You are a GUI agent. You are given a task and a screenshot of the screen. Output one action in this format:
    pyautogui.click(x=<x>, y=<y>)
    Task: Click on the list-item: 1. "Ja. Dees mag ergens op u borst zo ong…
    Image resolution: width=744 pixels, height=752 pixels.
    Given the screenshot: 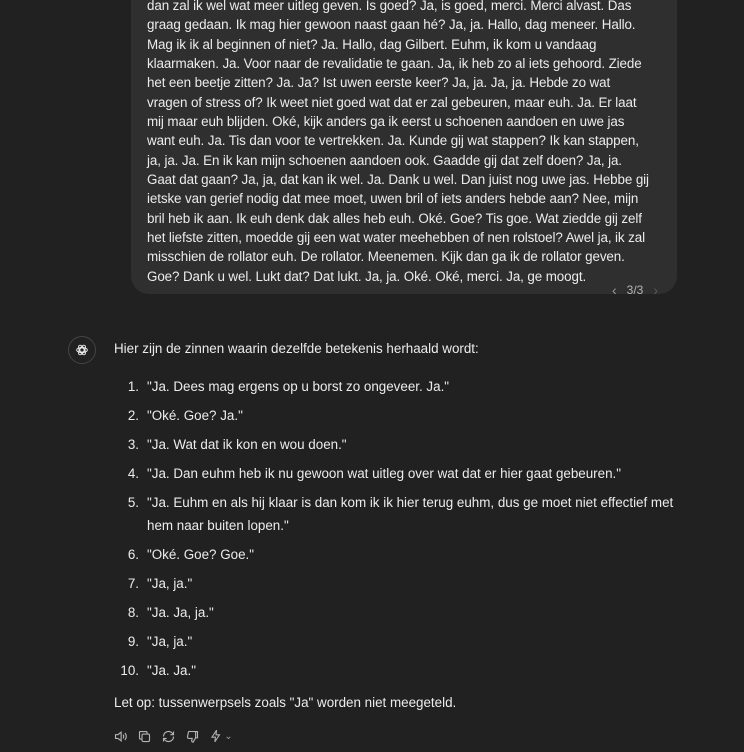 What is the action you would take?
    pyautogui.click(x=404, y=387)
    